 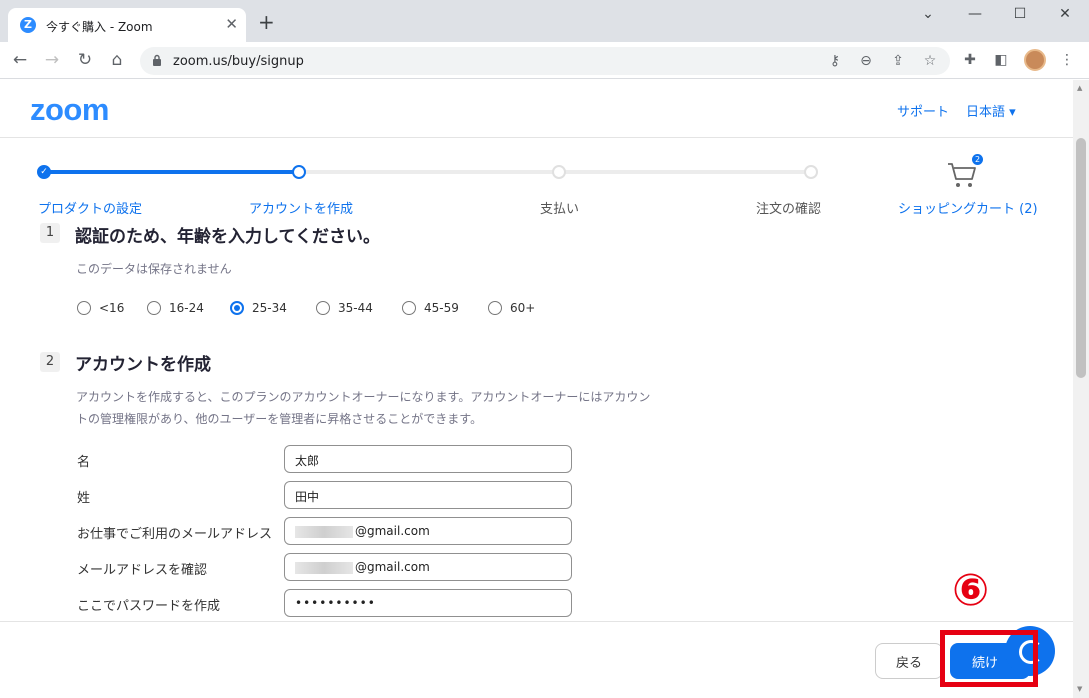 I want to click on zoom-magnifier-icon: ⊖, so click(x=866, y=61).